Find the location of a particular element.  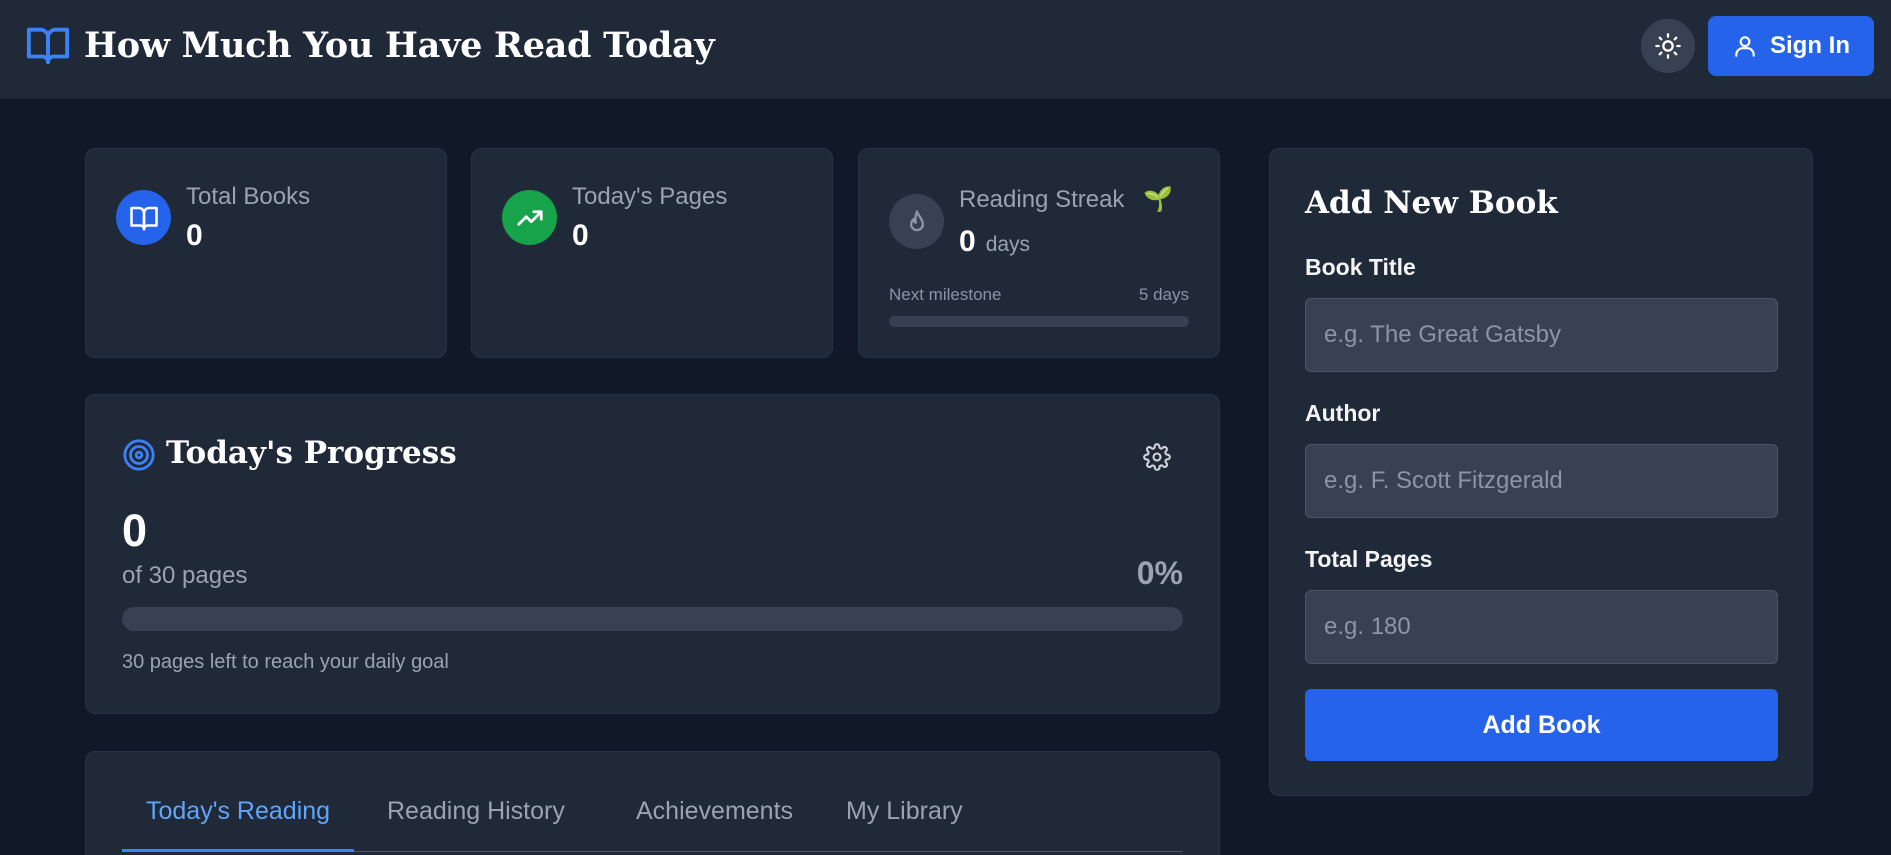

book-title-input is located at coordinates (1541, 335).